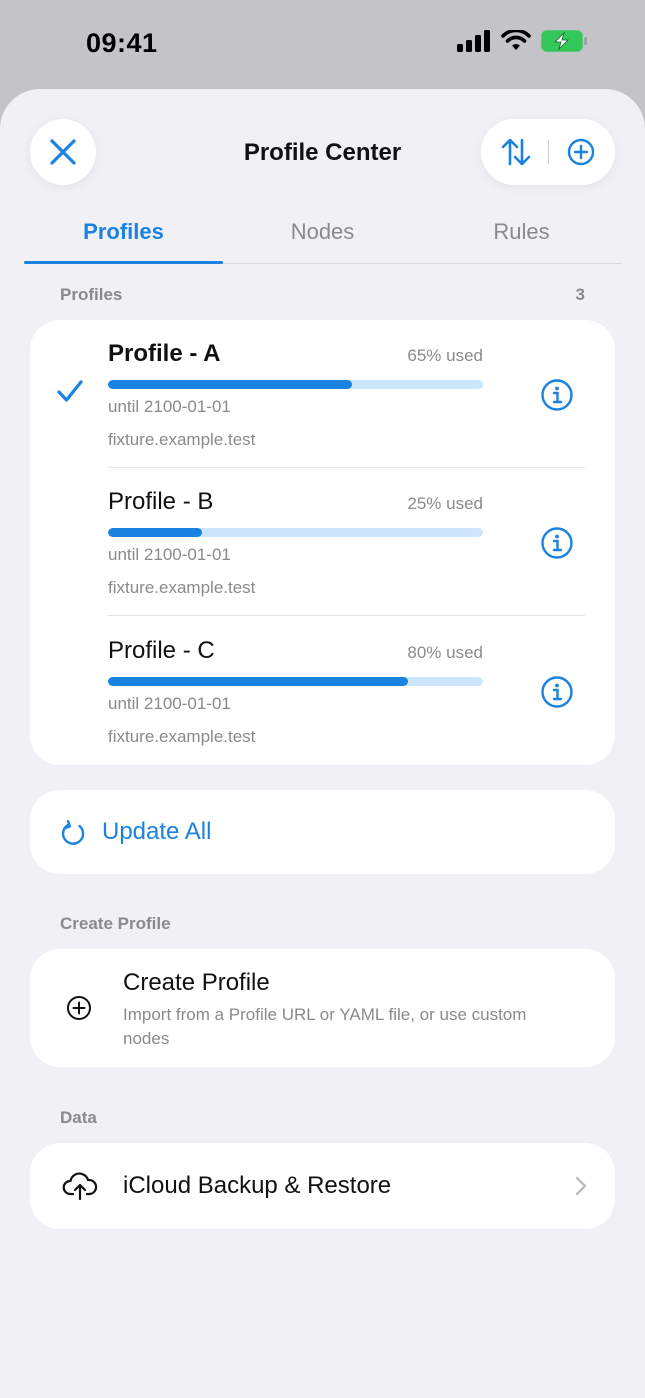 The width and height of the screenshot is (645, 1398). Describe the element at coordinates (196, 982) in the screenshot. I see `create-profile-title: Create Profile` at that location.